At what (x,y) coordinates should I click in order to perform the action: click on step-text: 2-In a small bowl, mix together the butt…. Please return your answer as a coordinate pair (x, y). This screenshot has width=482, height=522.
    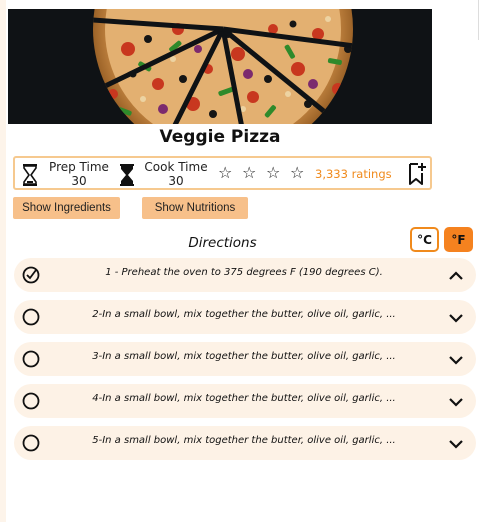
    Looking at the image, I should click on (244, 314).